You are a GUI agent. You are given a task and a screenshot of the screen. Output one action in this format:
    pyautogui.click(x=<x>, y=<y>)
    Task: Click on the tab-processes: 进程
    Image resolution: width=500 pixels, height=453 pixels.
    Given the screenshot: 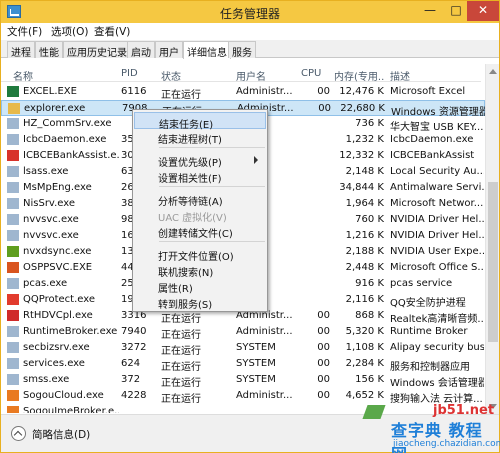 What is the action you would take?
    pyautogui.click(x=21, y=50)
    